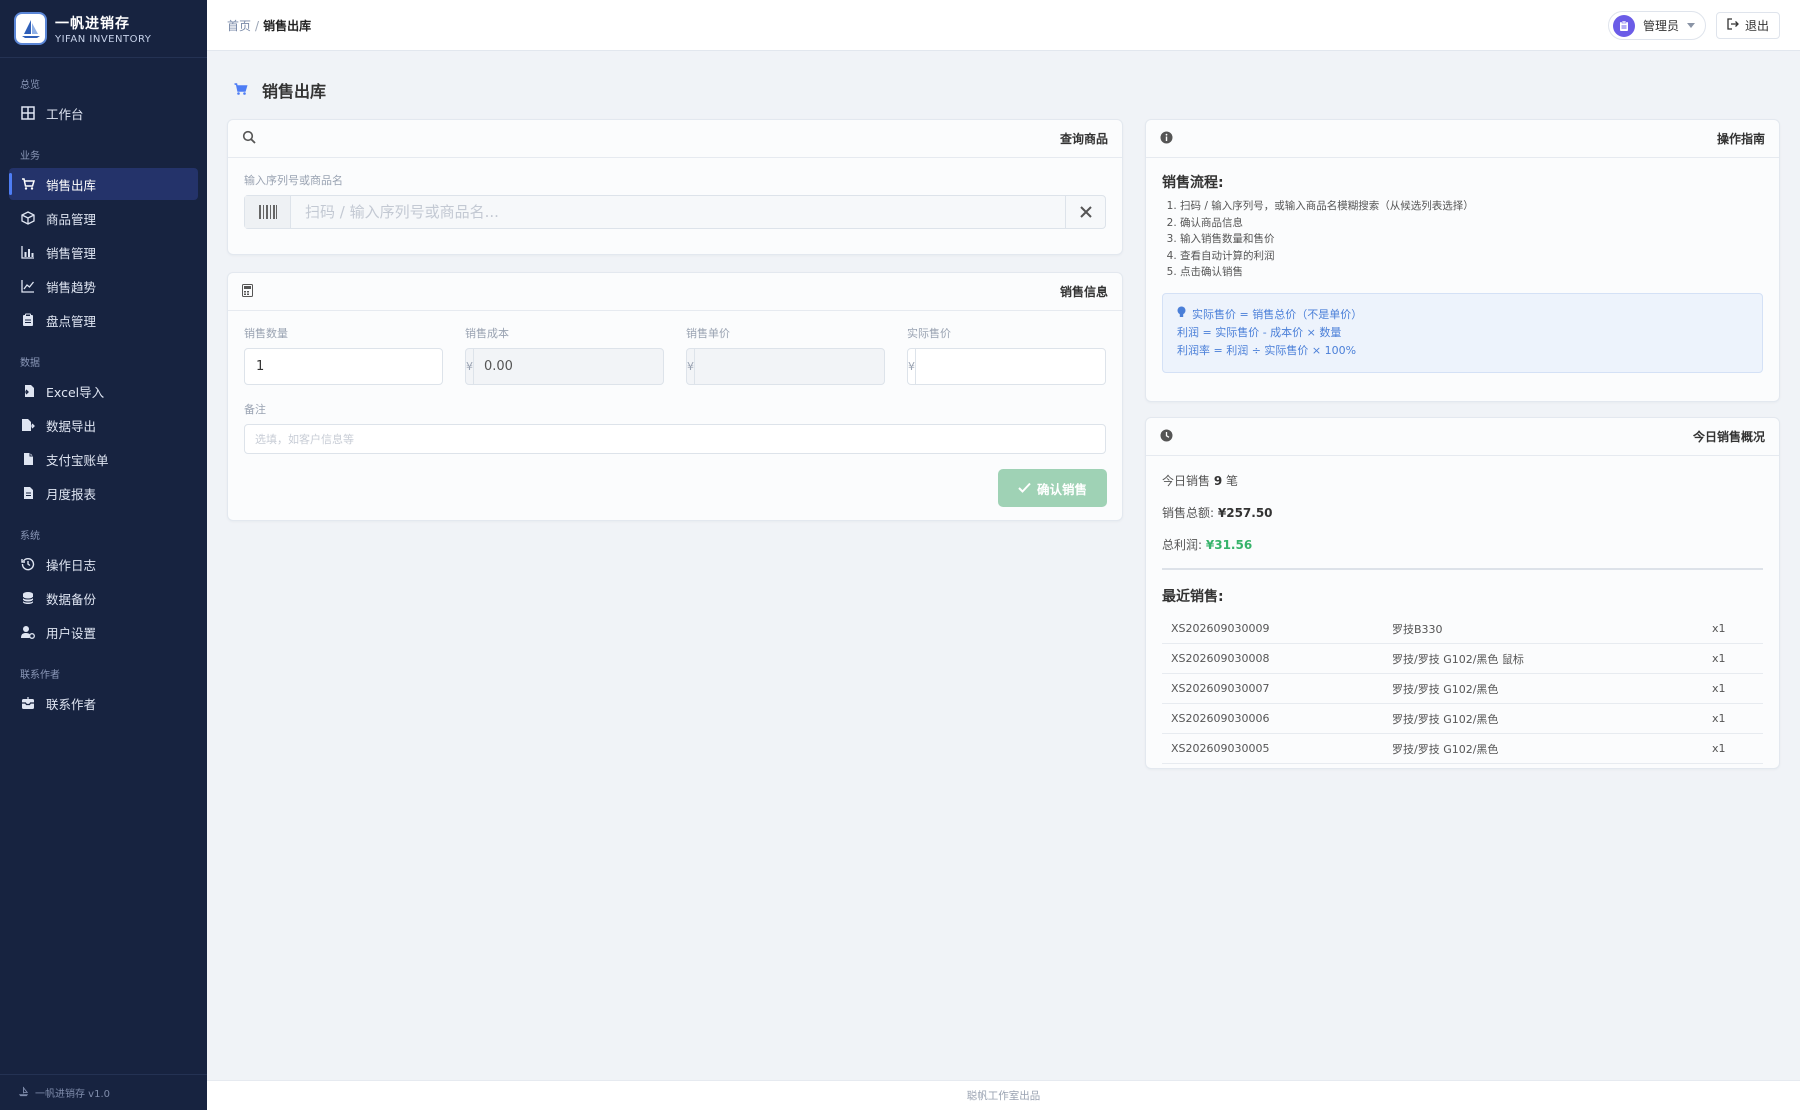 This screenshot has height=1110, width=1800. Describe the element at coordinates (28, 564) in the screenshot. I see `history-icon` at that location.